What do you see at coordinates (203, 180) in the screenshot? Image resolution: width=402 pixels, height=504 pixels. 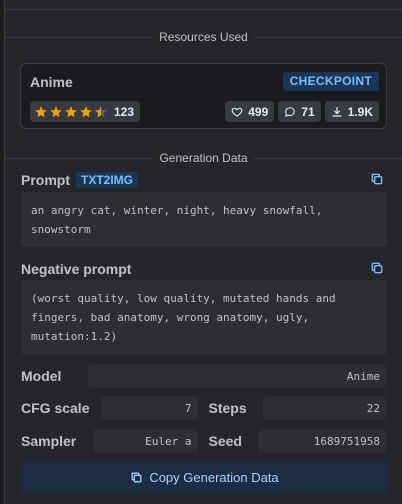 I see `prompt-header: Prompt TXT2IMG` at bounding box center [203, 180].